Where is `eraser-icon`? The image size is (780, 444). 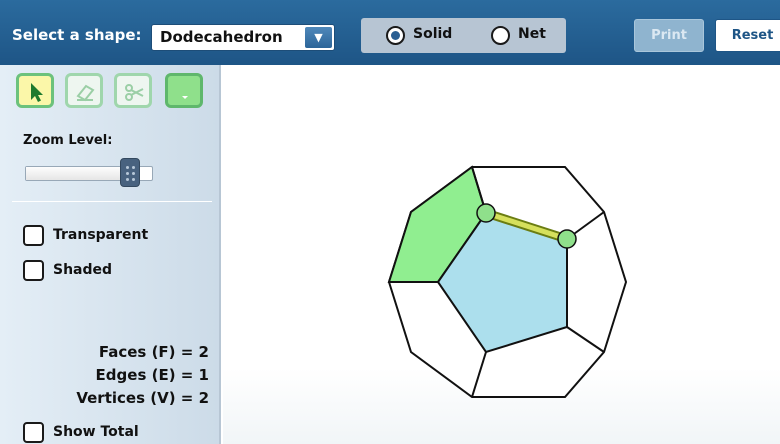
eraser-icon is located at coordinates (85, 93).